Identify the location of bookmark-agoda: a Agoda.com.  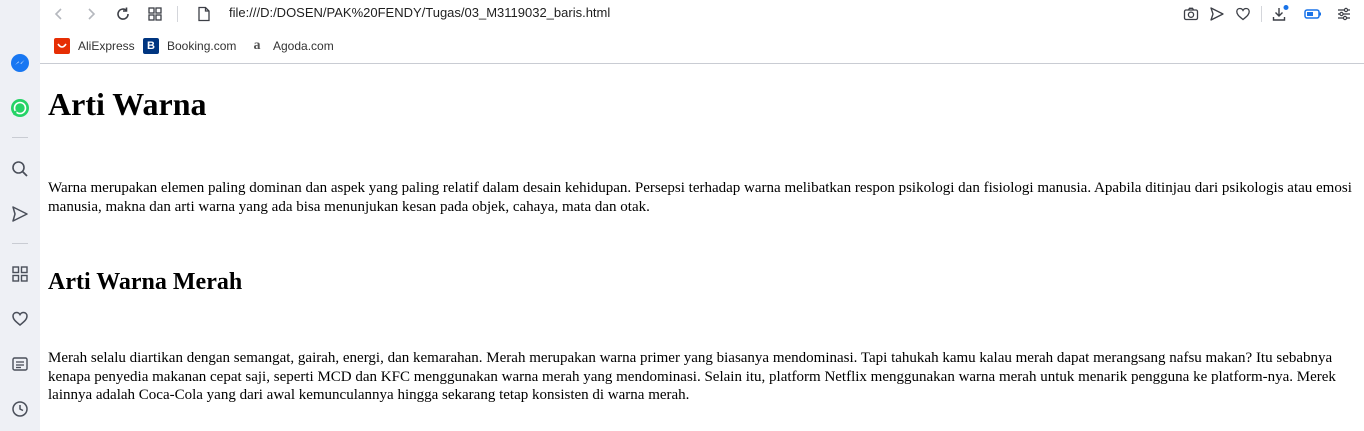
(291, 46).